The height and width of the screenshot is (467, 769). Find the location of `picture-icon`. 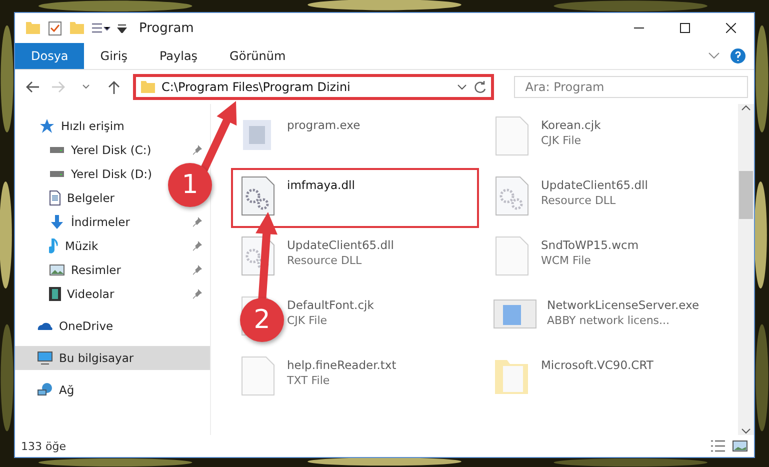

picture-icon is located at coordinates (57, 270).